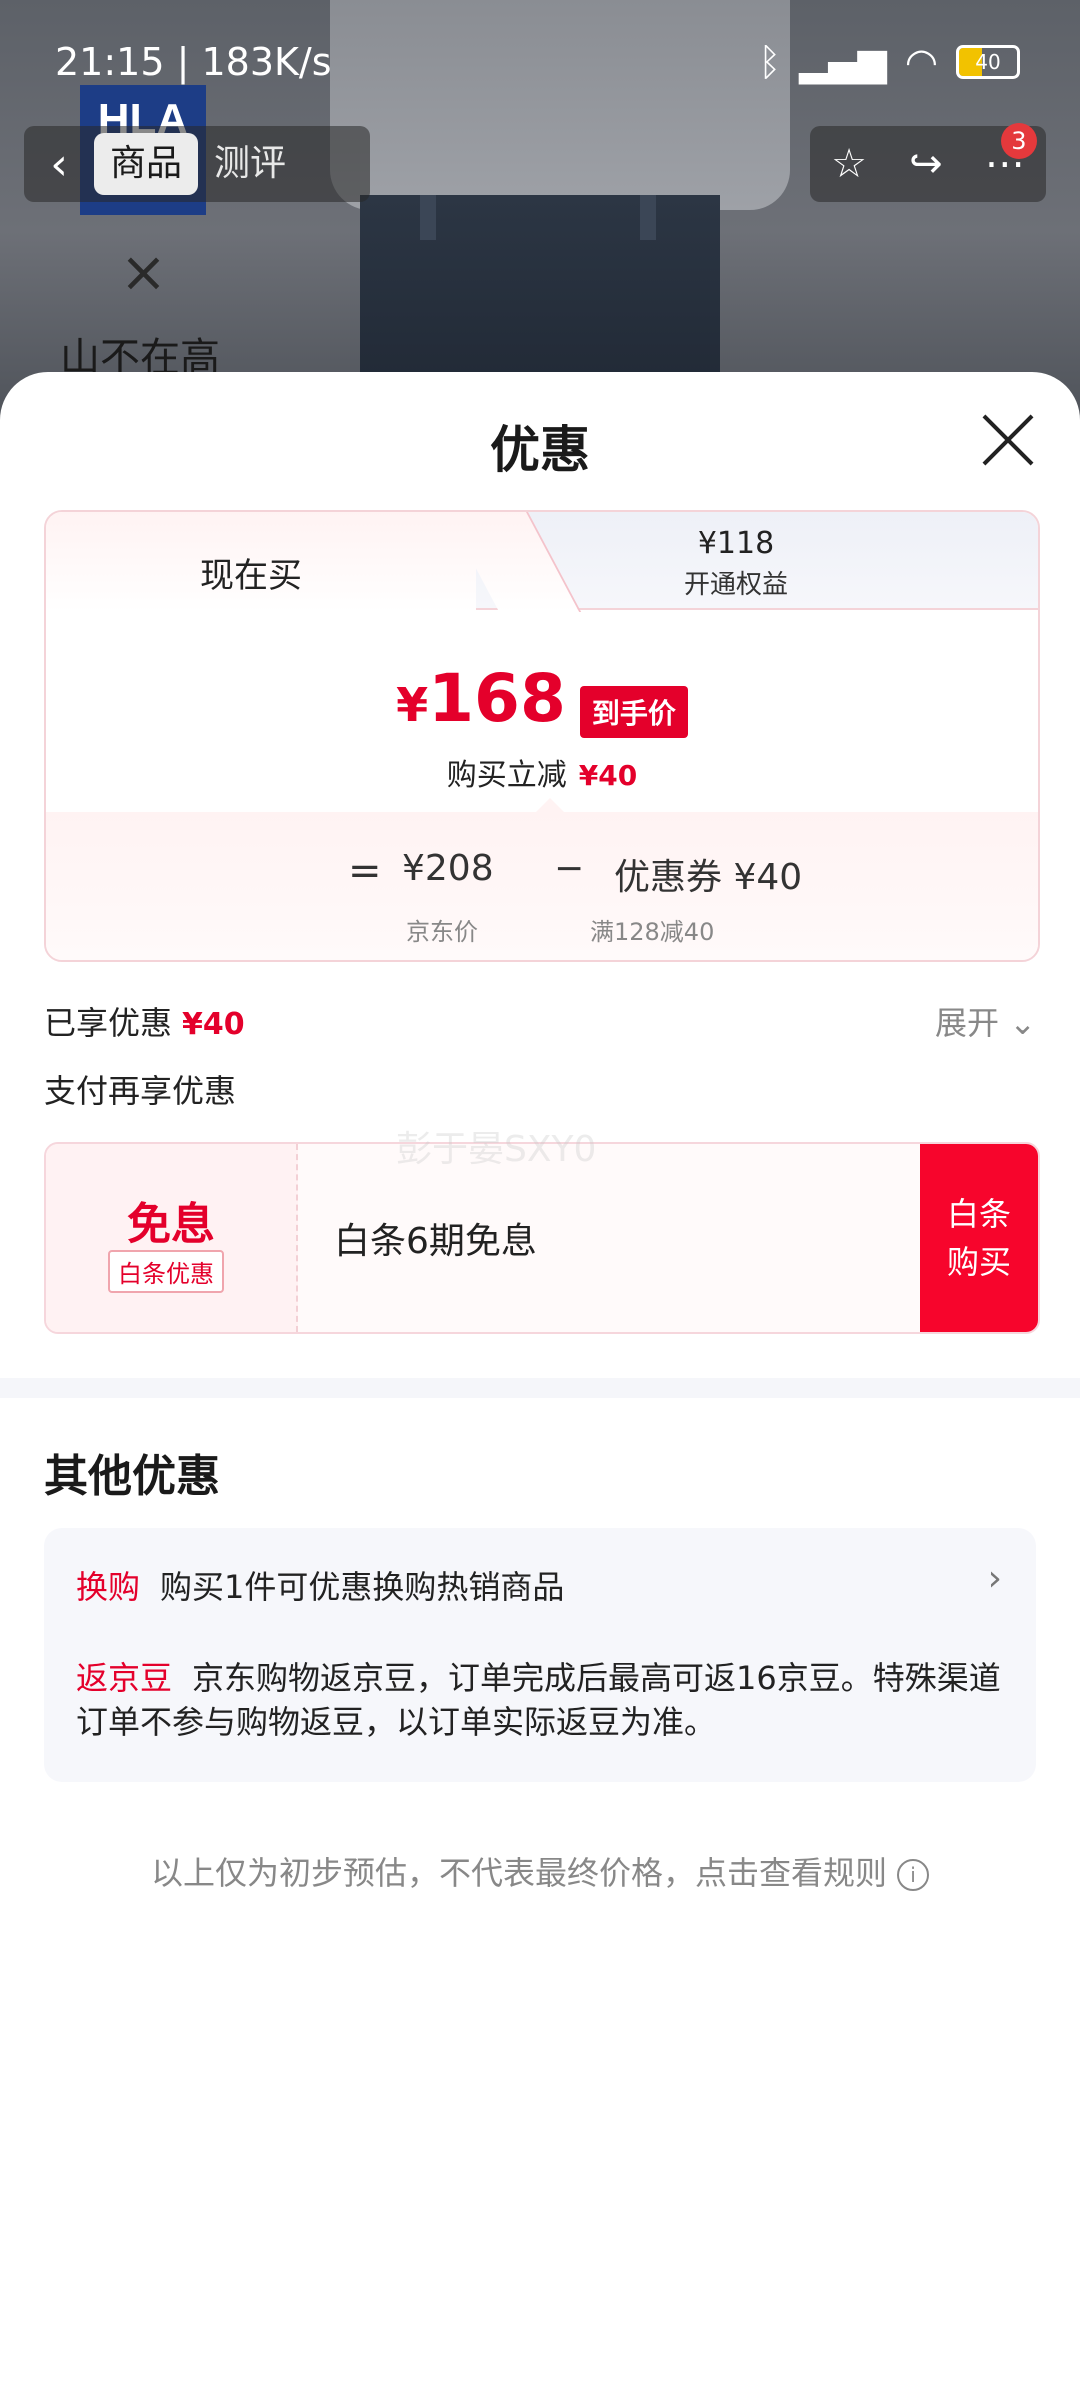  I want to click on price-yen: ¥, so click(412, 705).